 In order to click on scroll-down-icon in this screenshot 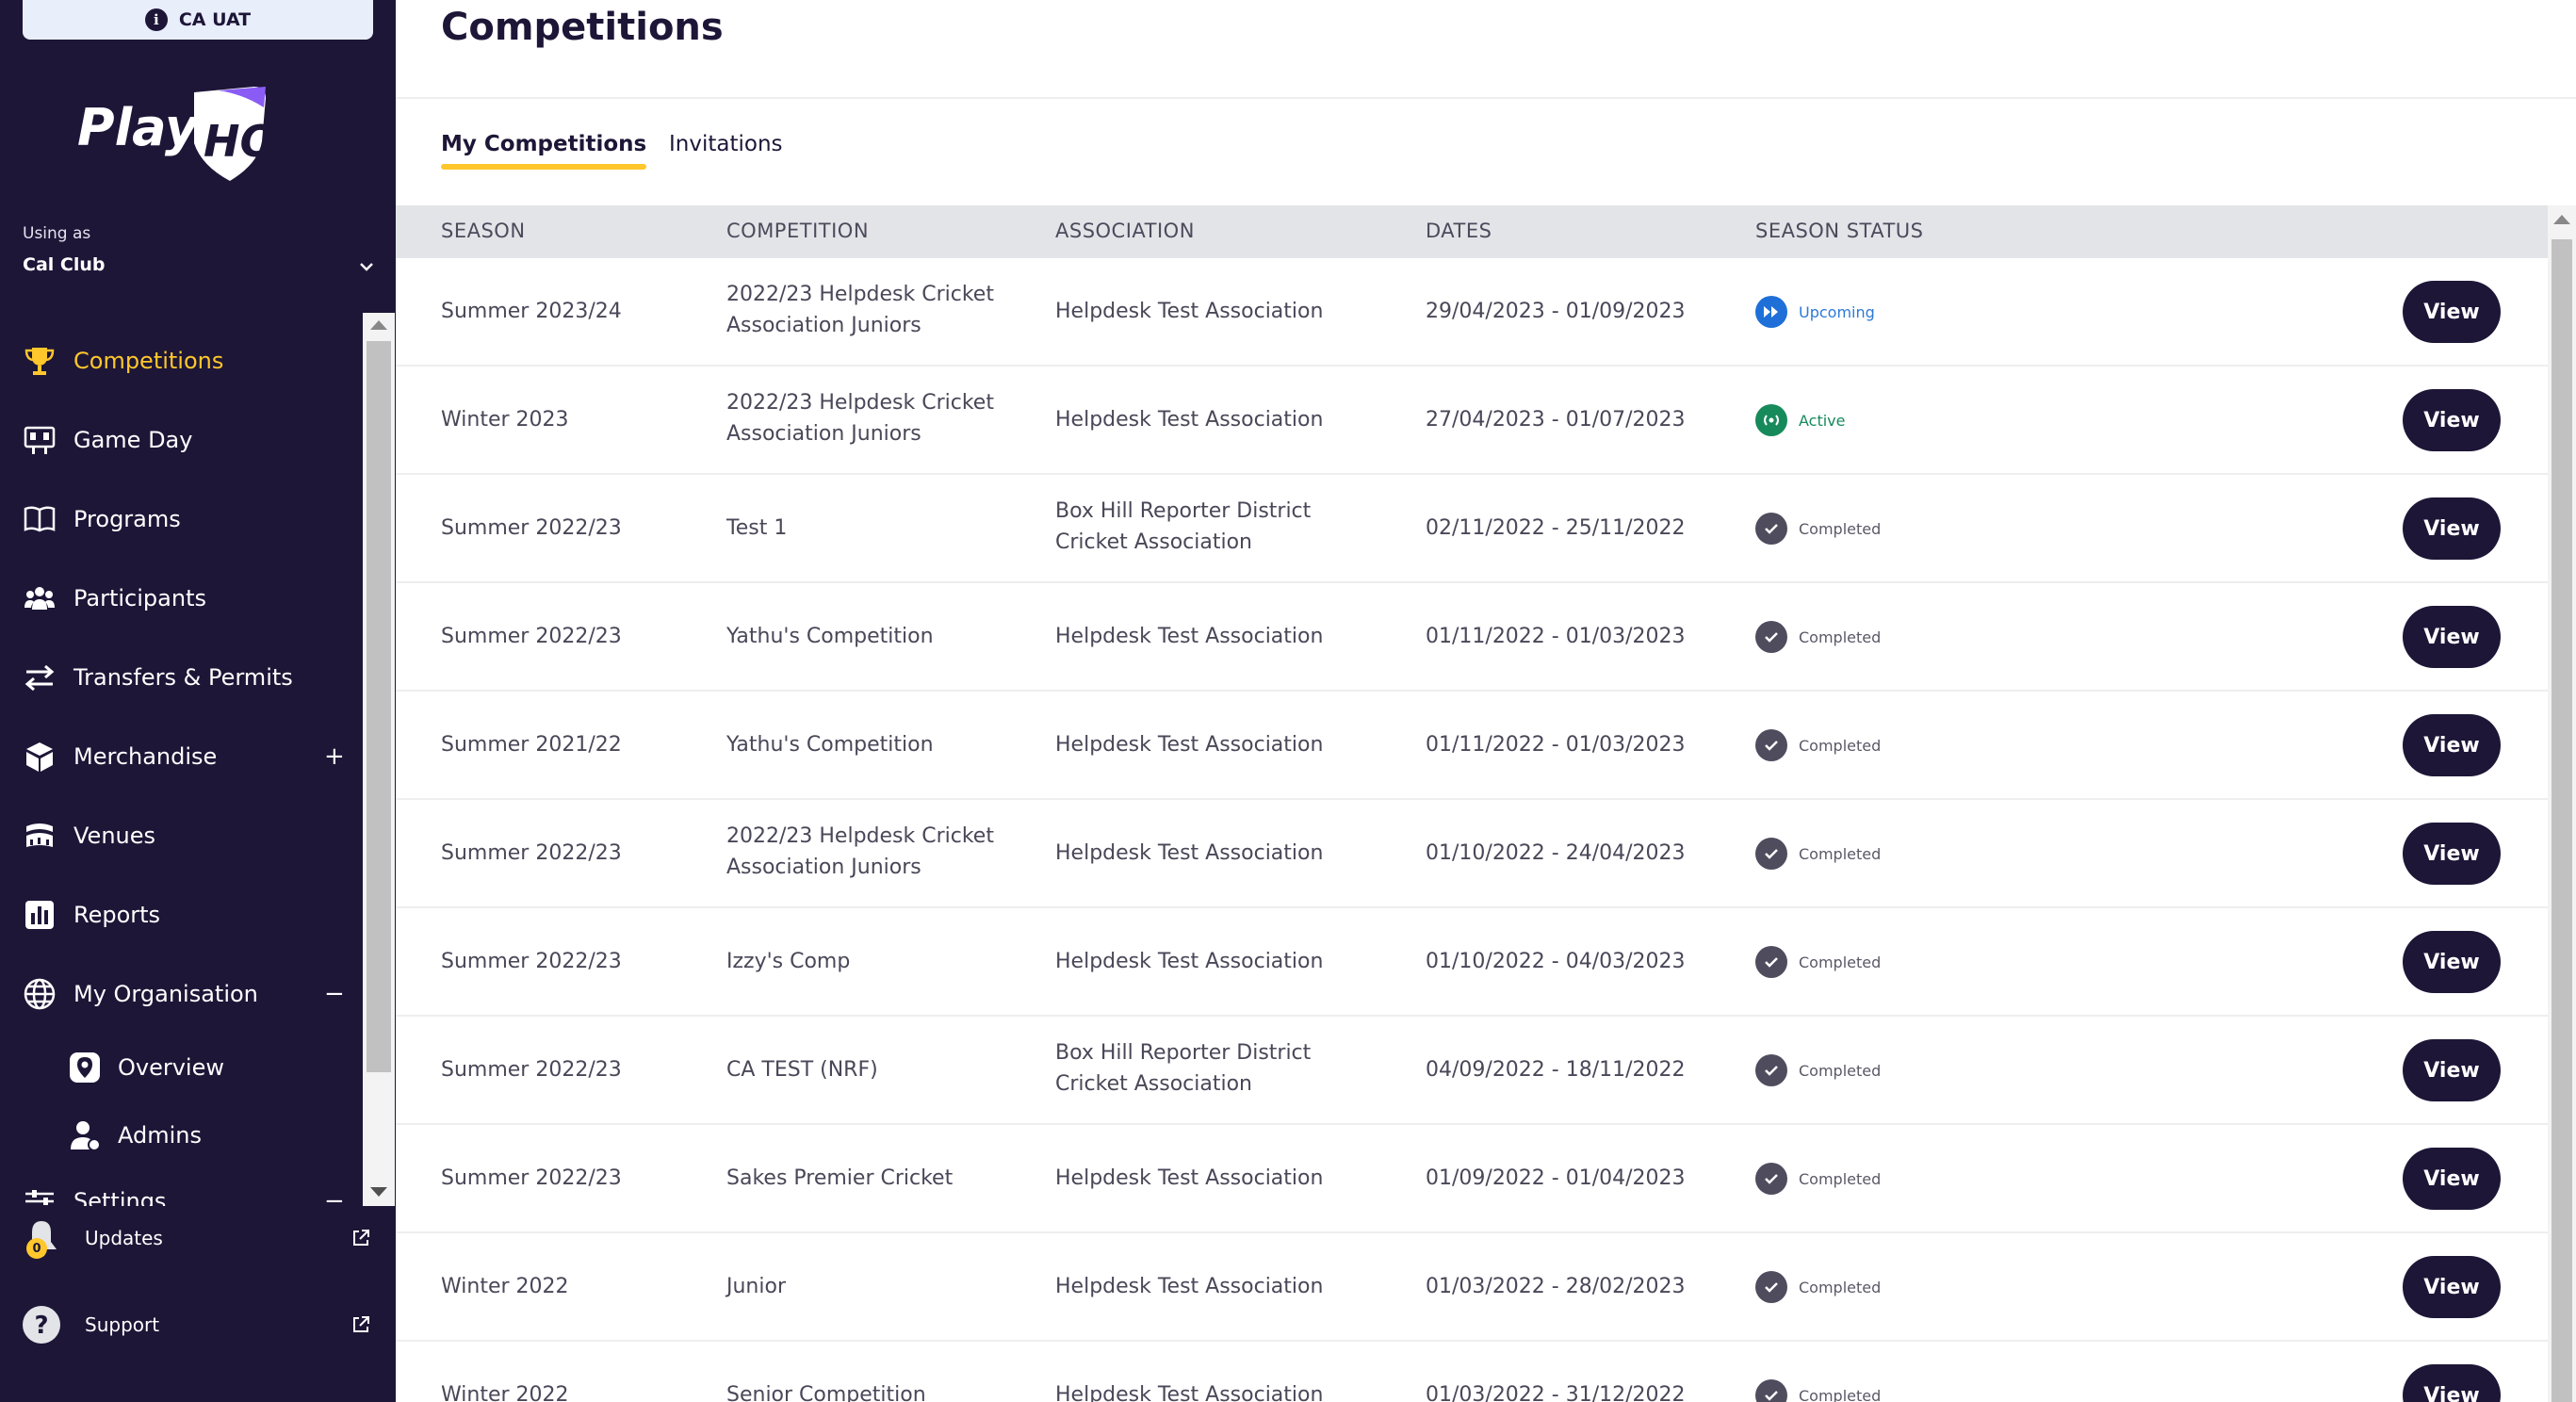, I will do `click(378, 1192)`.